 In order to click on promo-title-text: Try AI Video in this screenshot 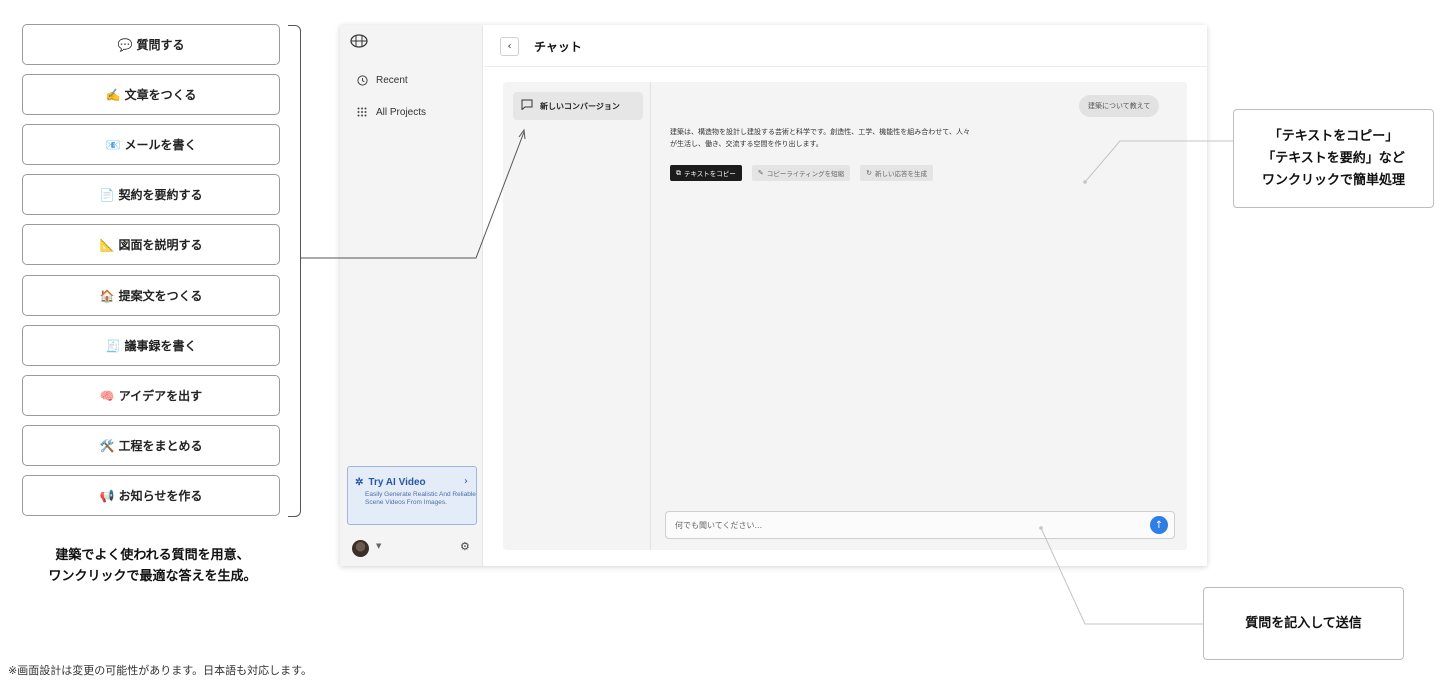, I will do `click(397, 482)`.